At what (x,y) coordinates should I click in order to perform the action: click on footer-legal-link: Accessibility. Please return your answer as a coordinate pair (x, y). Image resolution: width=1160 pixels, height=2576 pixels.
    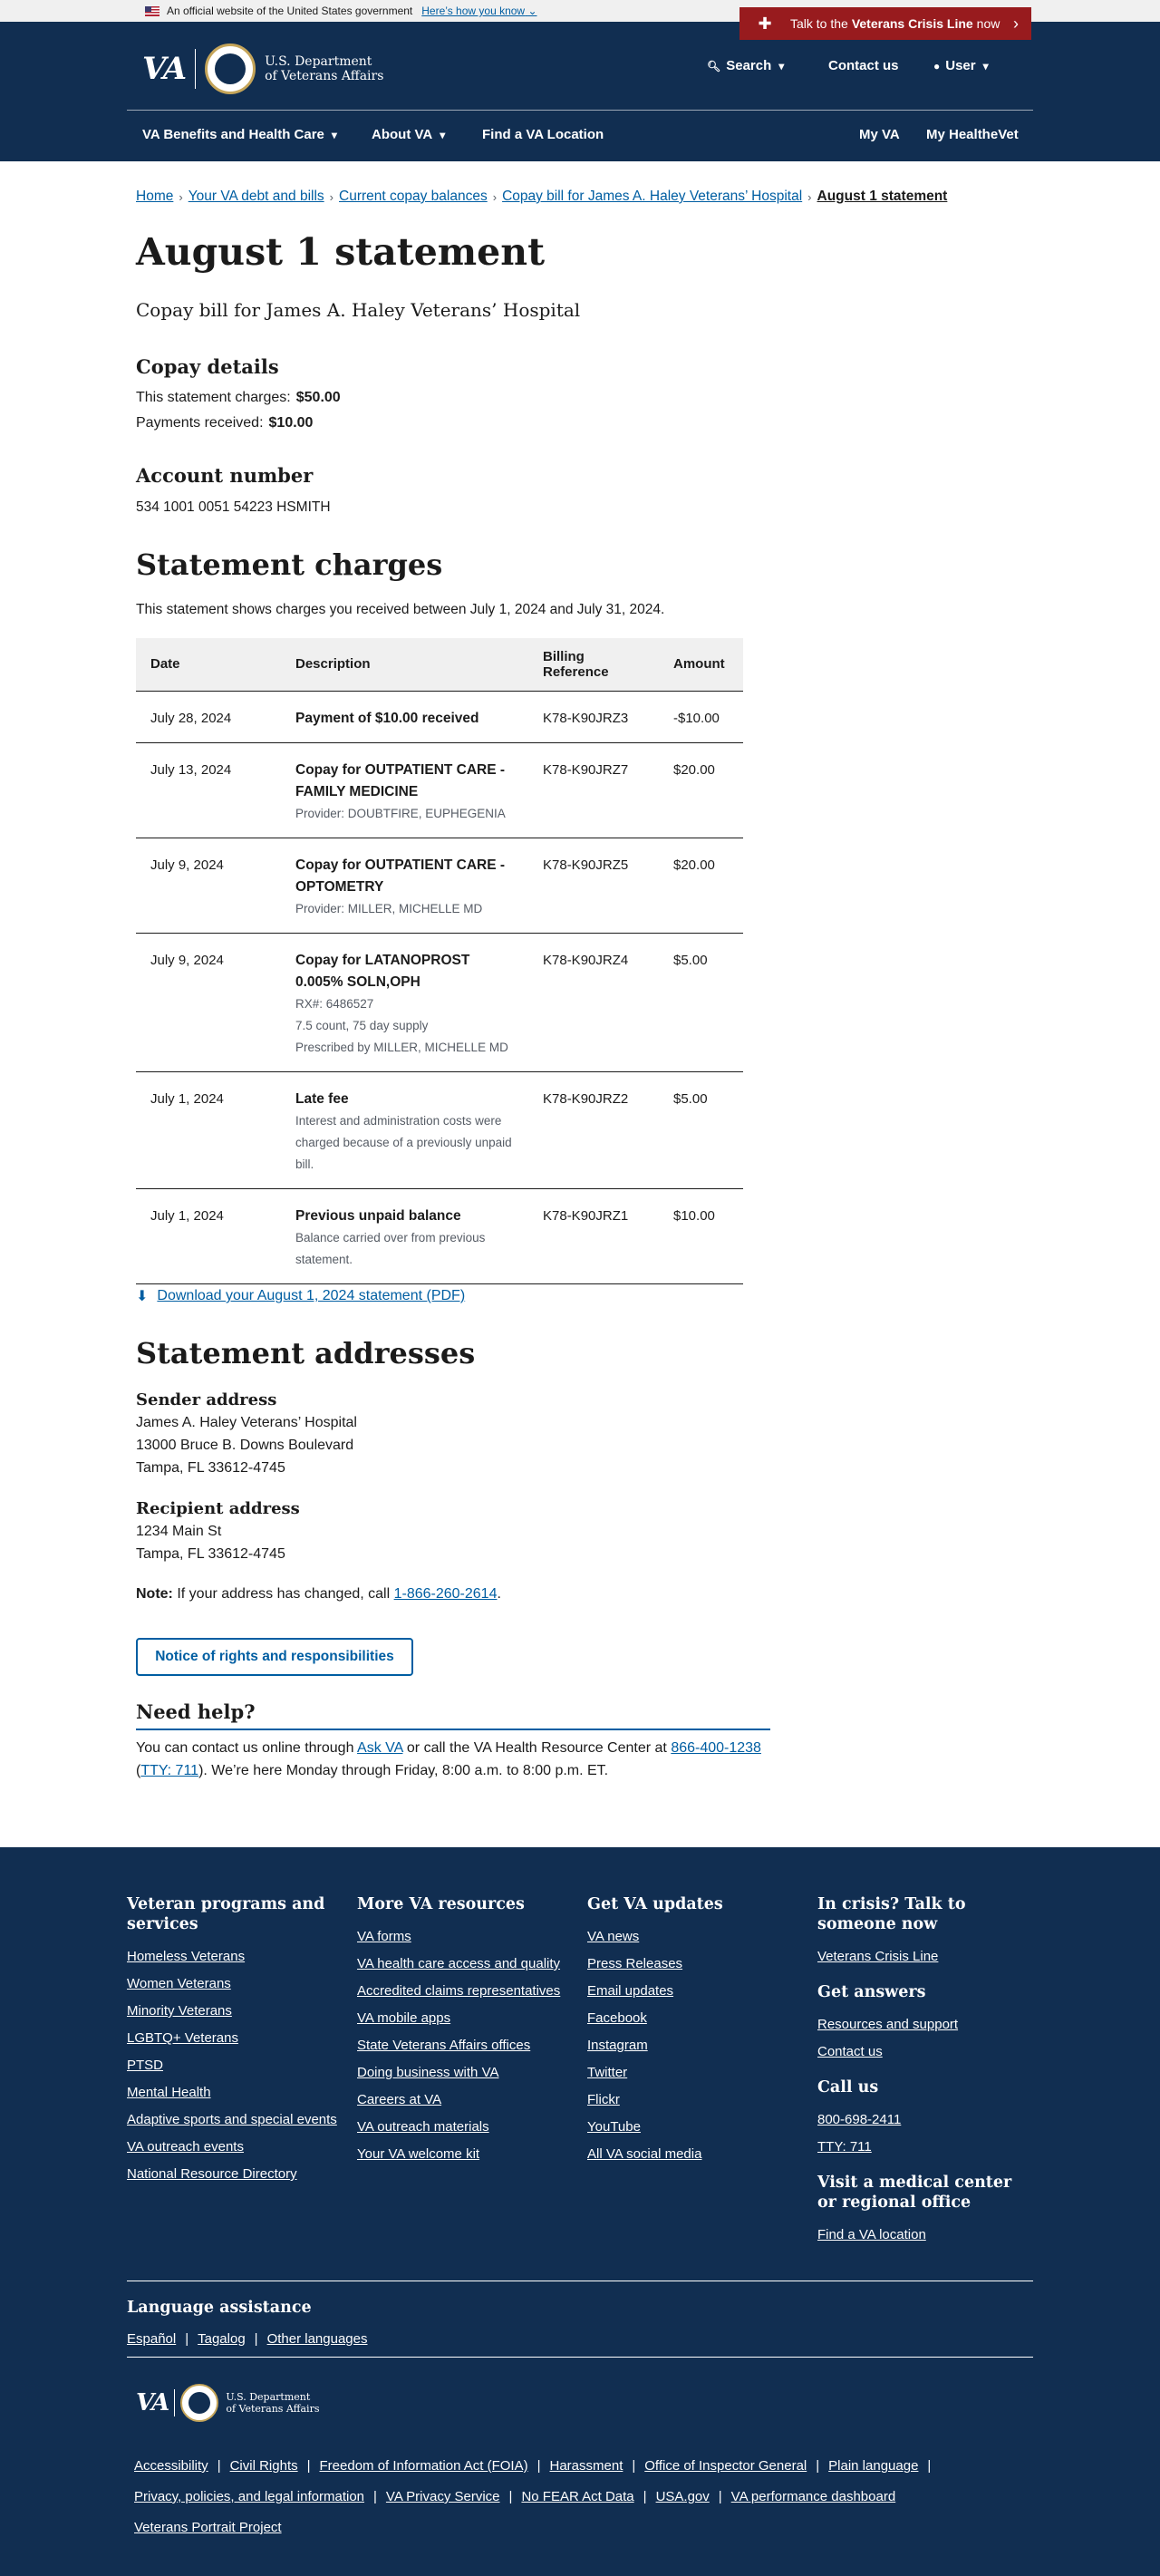
    Looking at the image, I should click on (171, 2466).